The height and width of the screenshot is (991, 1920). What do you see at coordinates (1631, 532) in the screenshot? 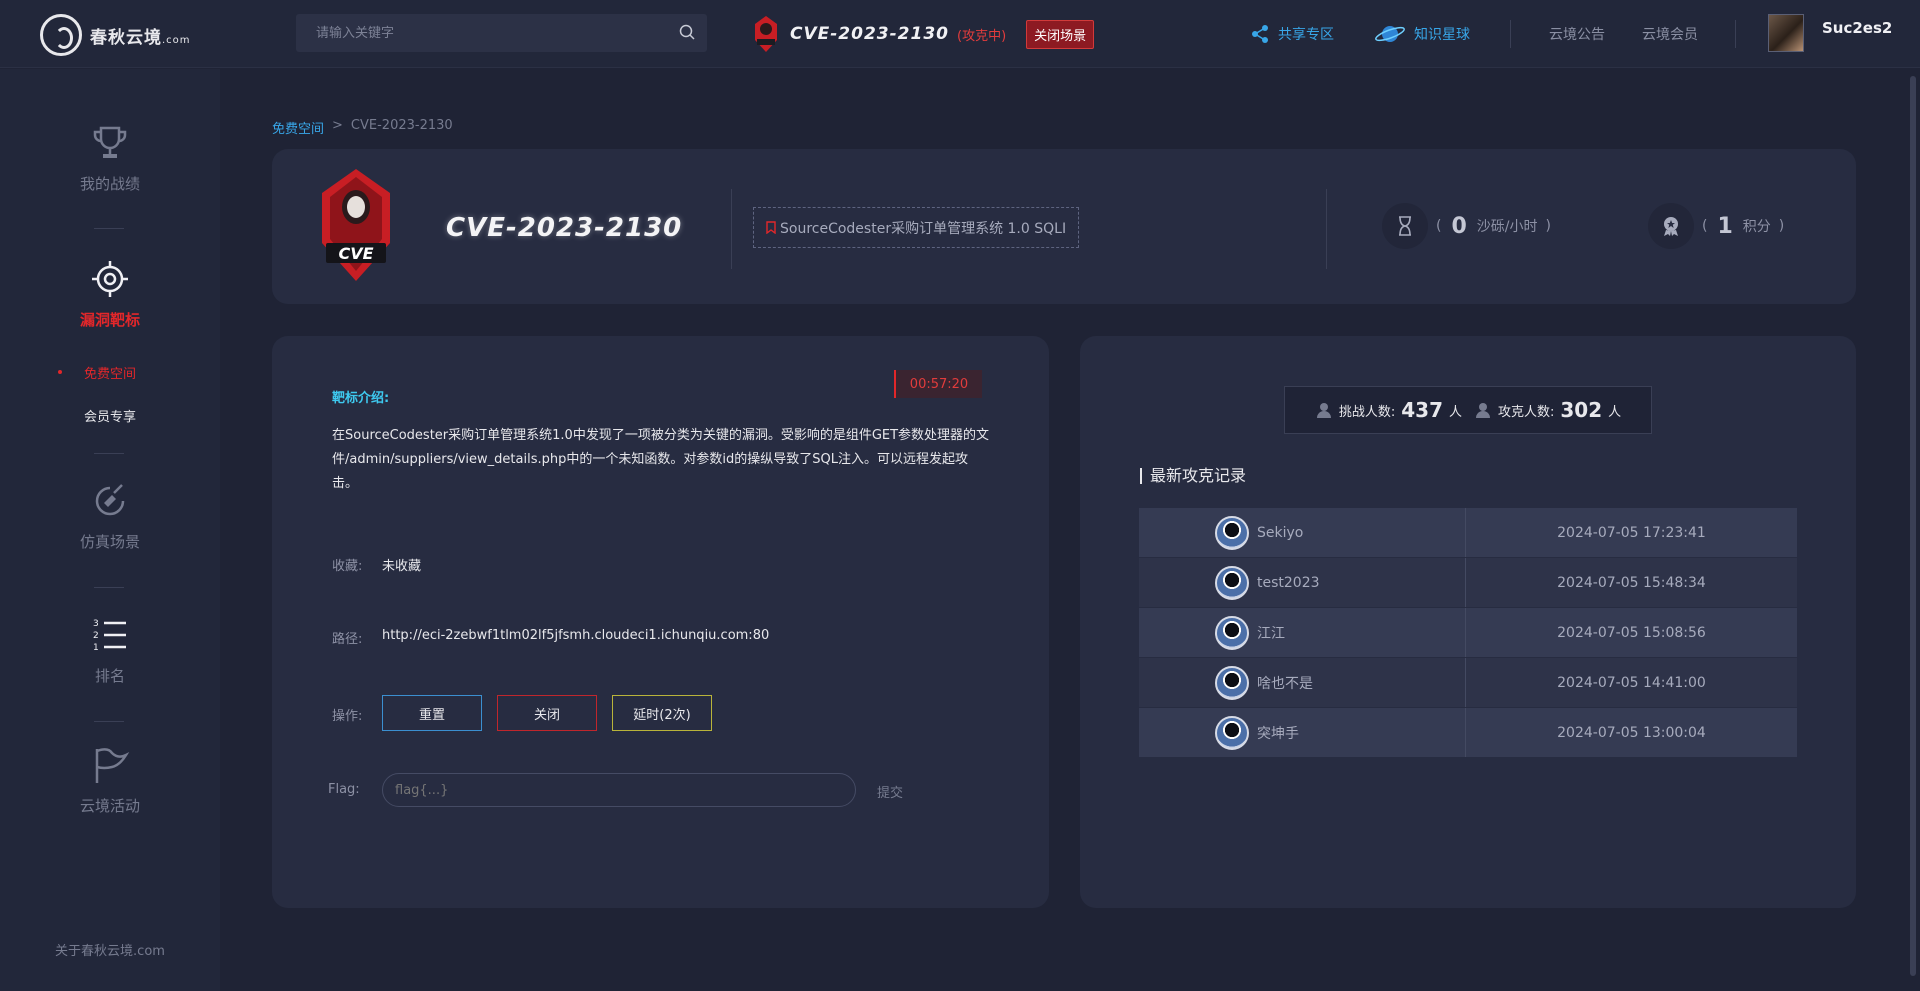
I see `record-time: 2024-07-05 17:23:41` at bounding box center [1631, 532].